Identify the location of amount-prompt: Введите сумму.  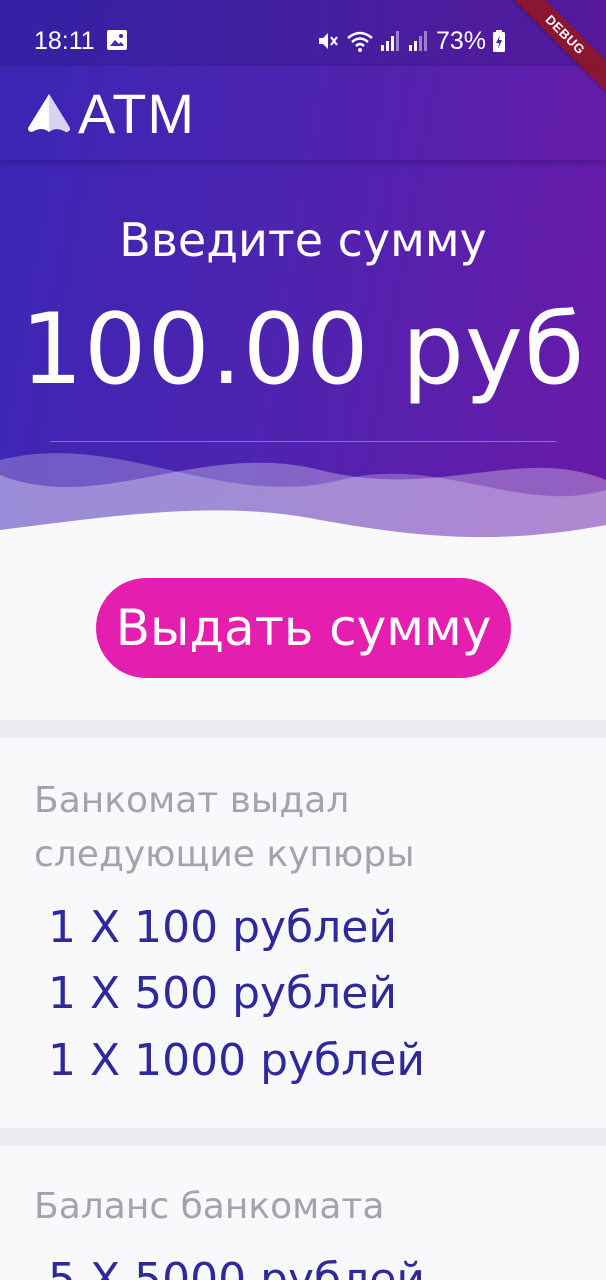
(303, 240).